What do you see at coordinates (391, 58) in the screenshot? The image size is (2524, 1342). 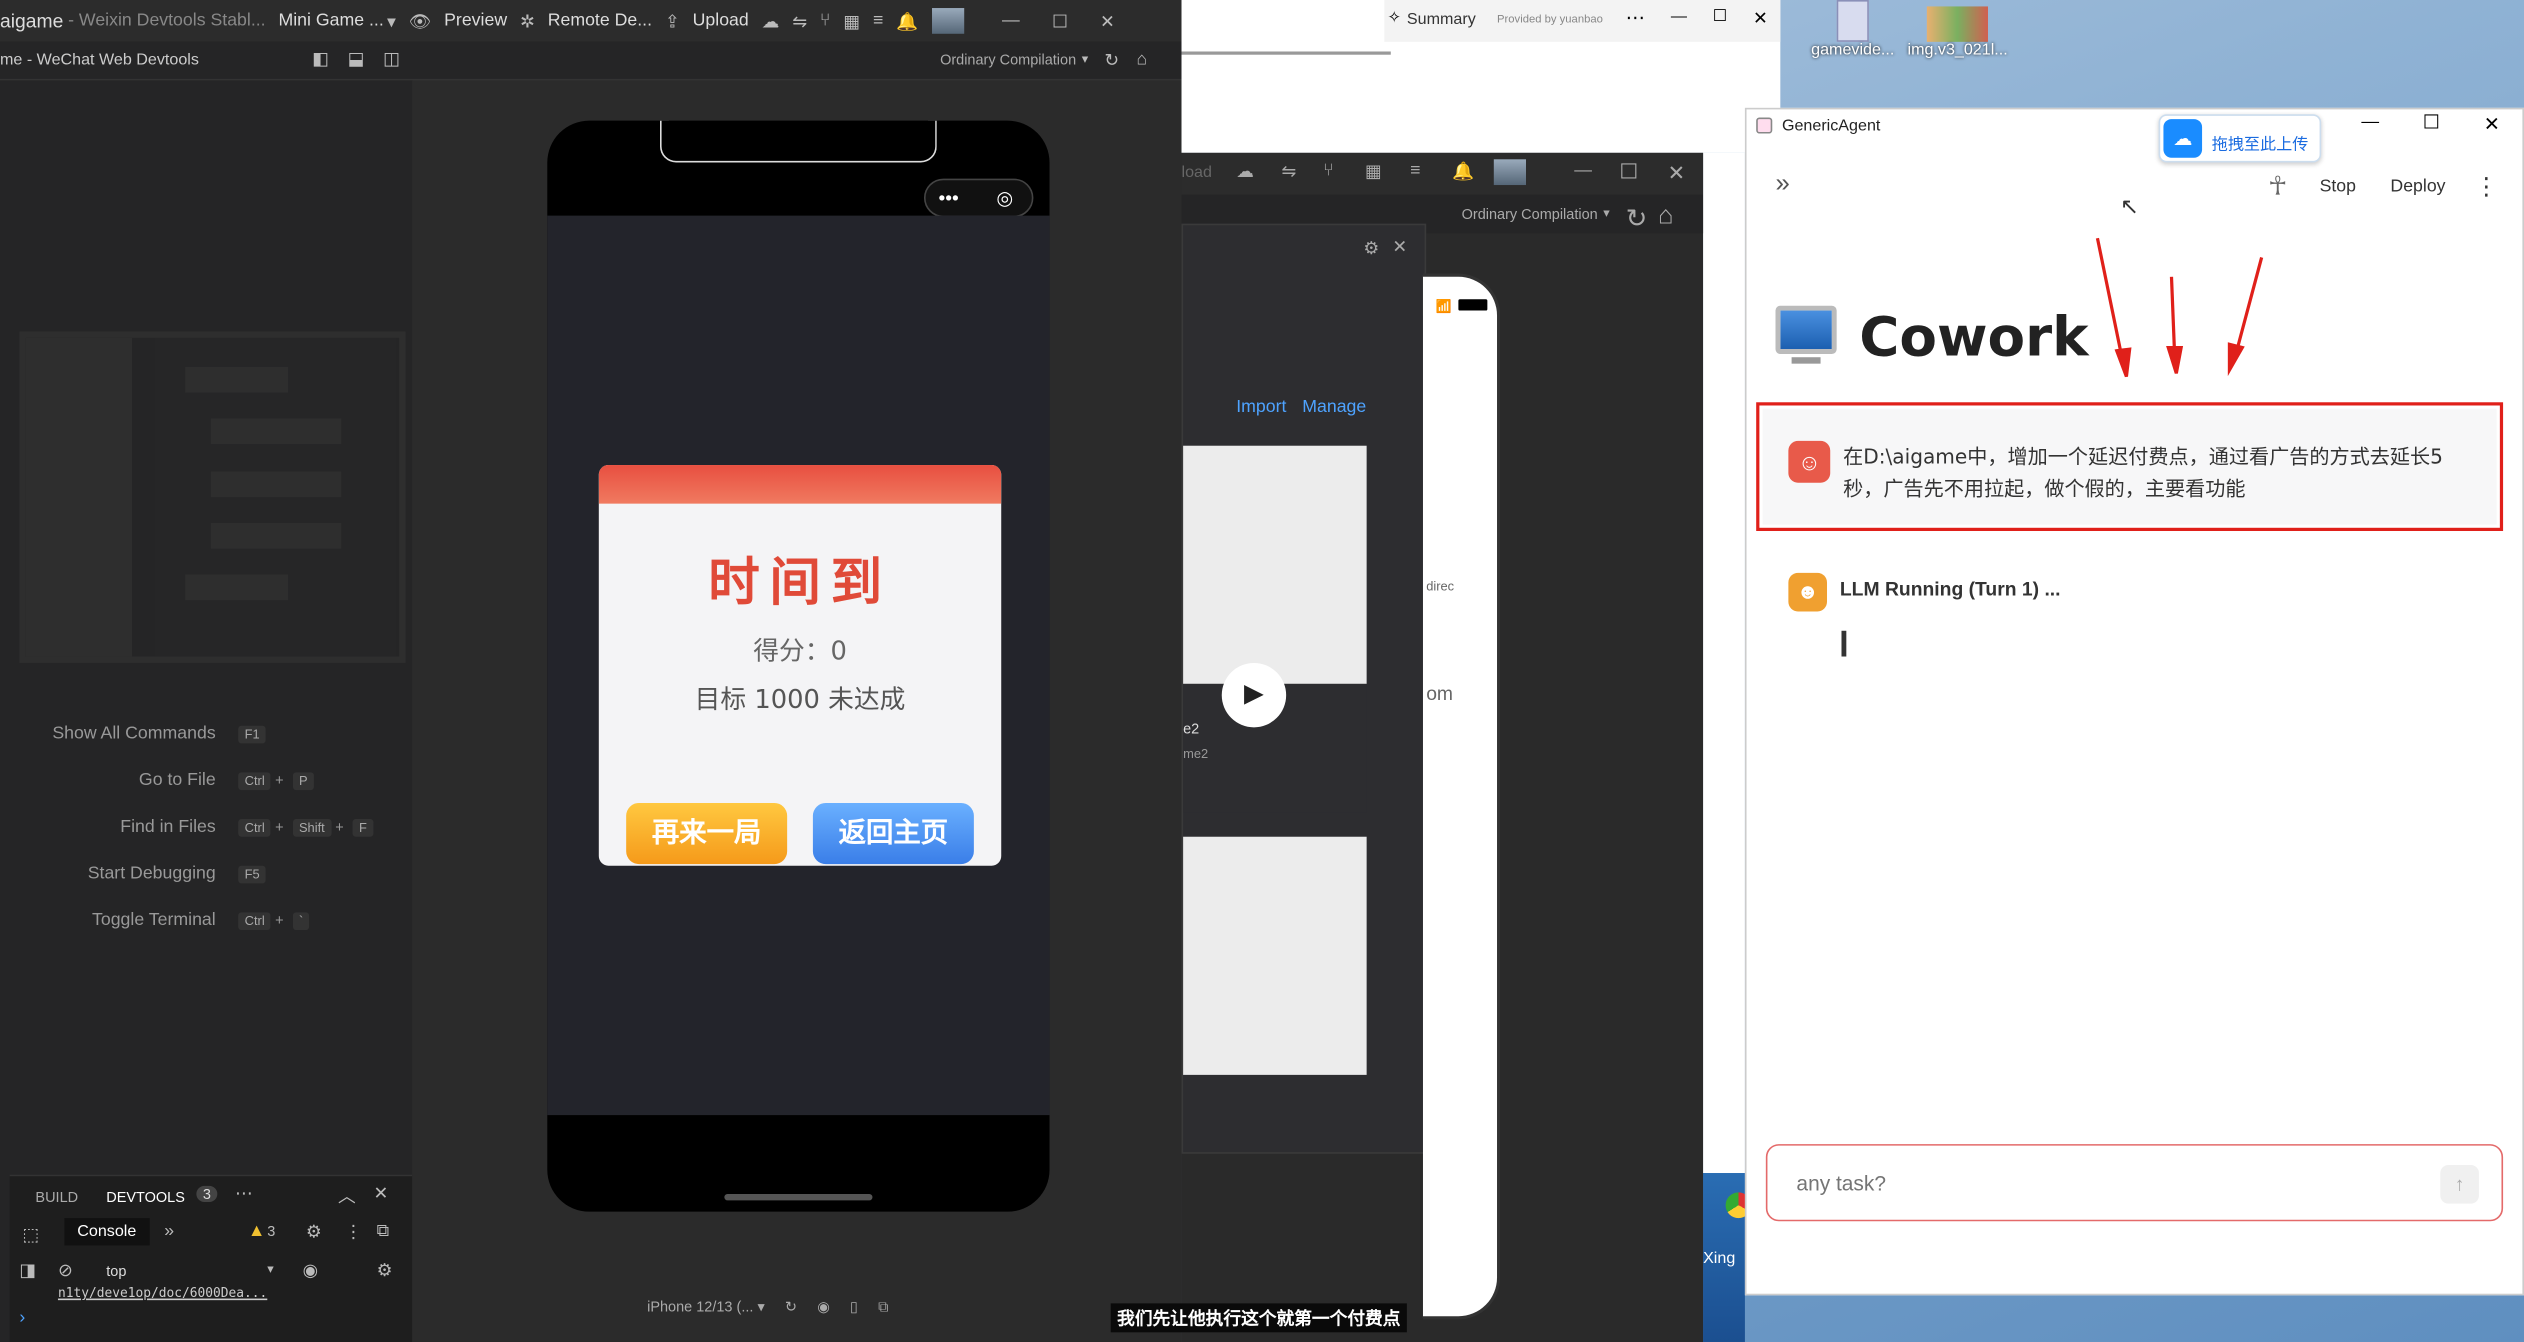 I see `split-toggle-icon: ◫` at bounding box center [391, 58].